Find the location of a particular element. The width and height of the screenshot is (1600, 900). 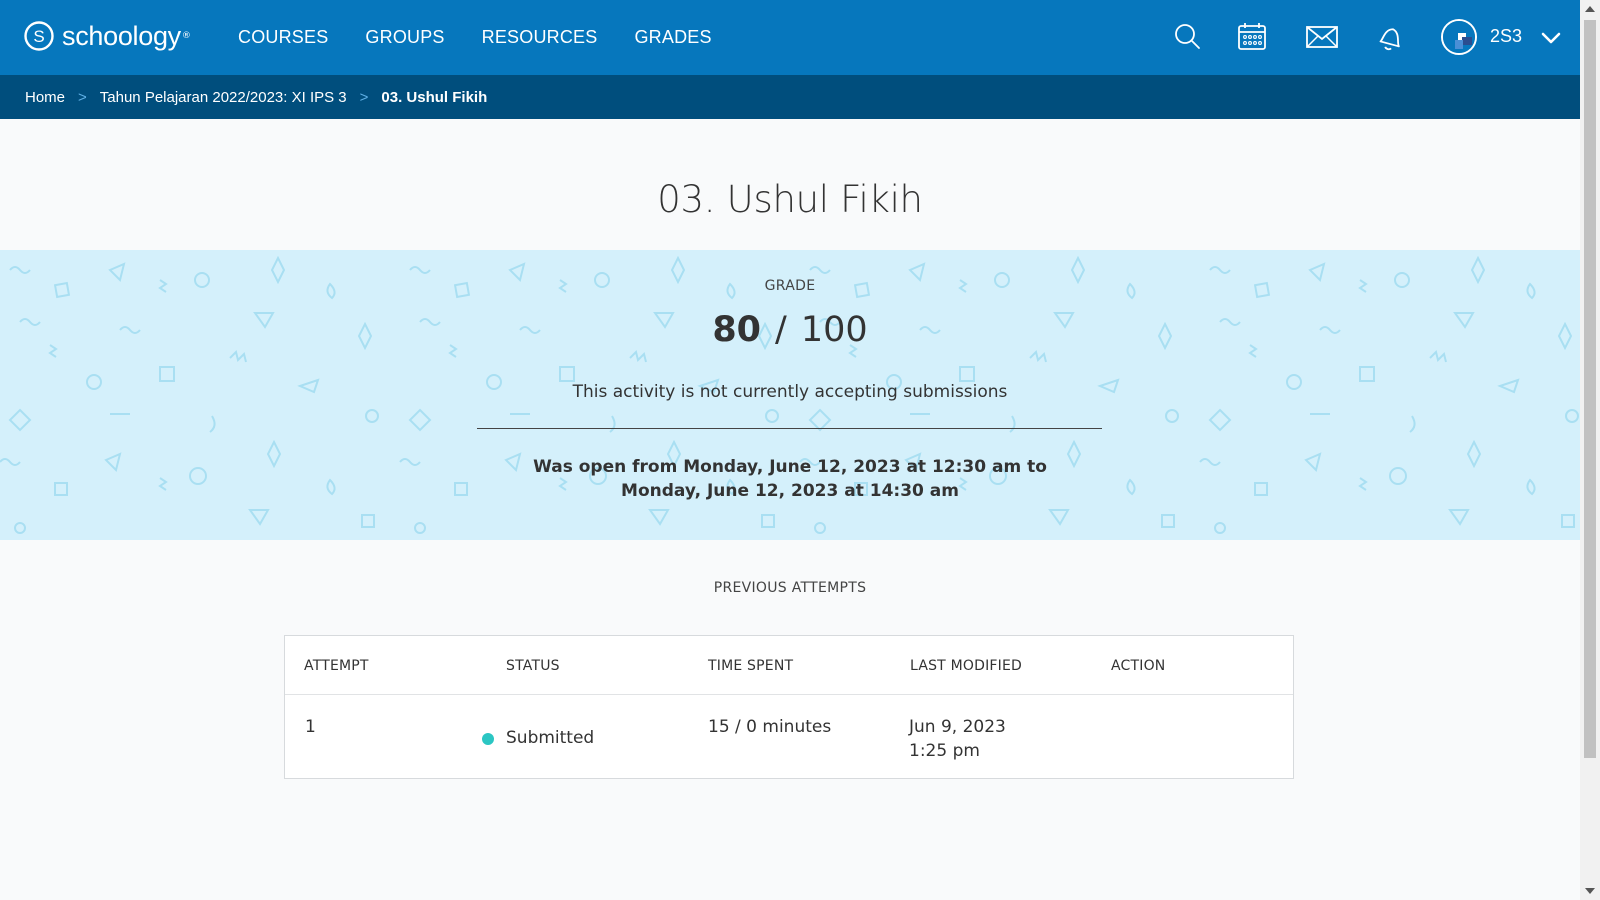

scrollbar-thumb is located at coordinates (1590, 389).